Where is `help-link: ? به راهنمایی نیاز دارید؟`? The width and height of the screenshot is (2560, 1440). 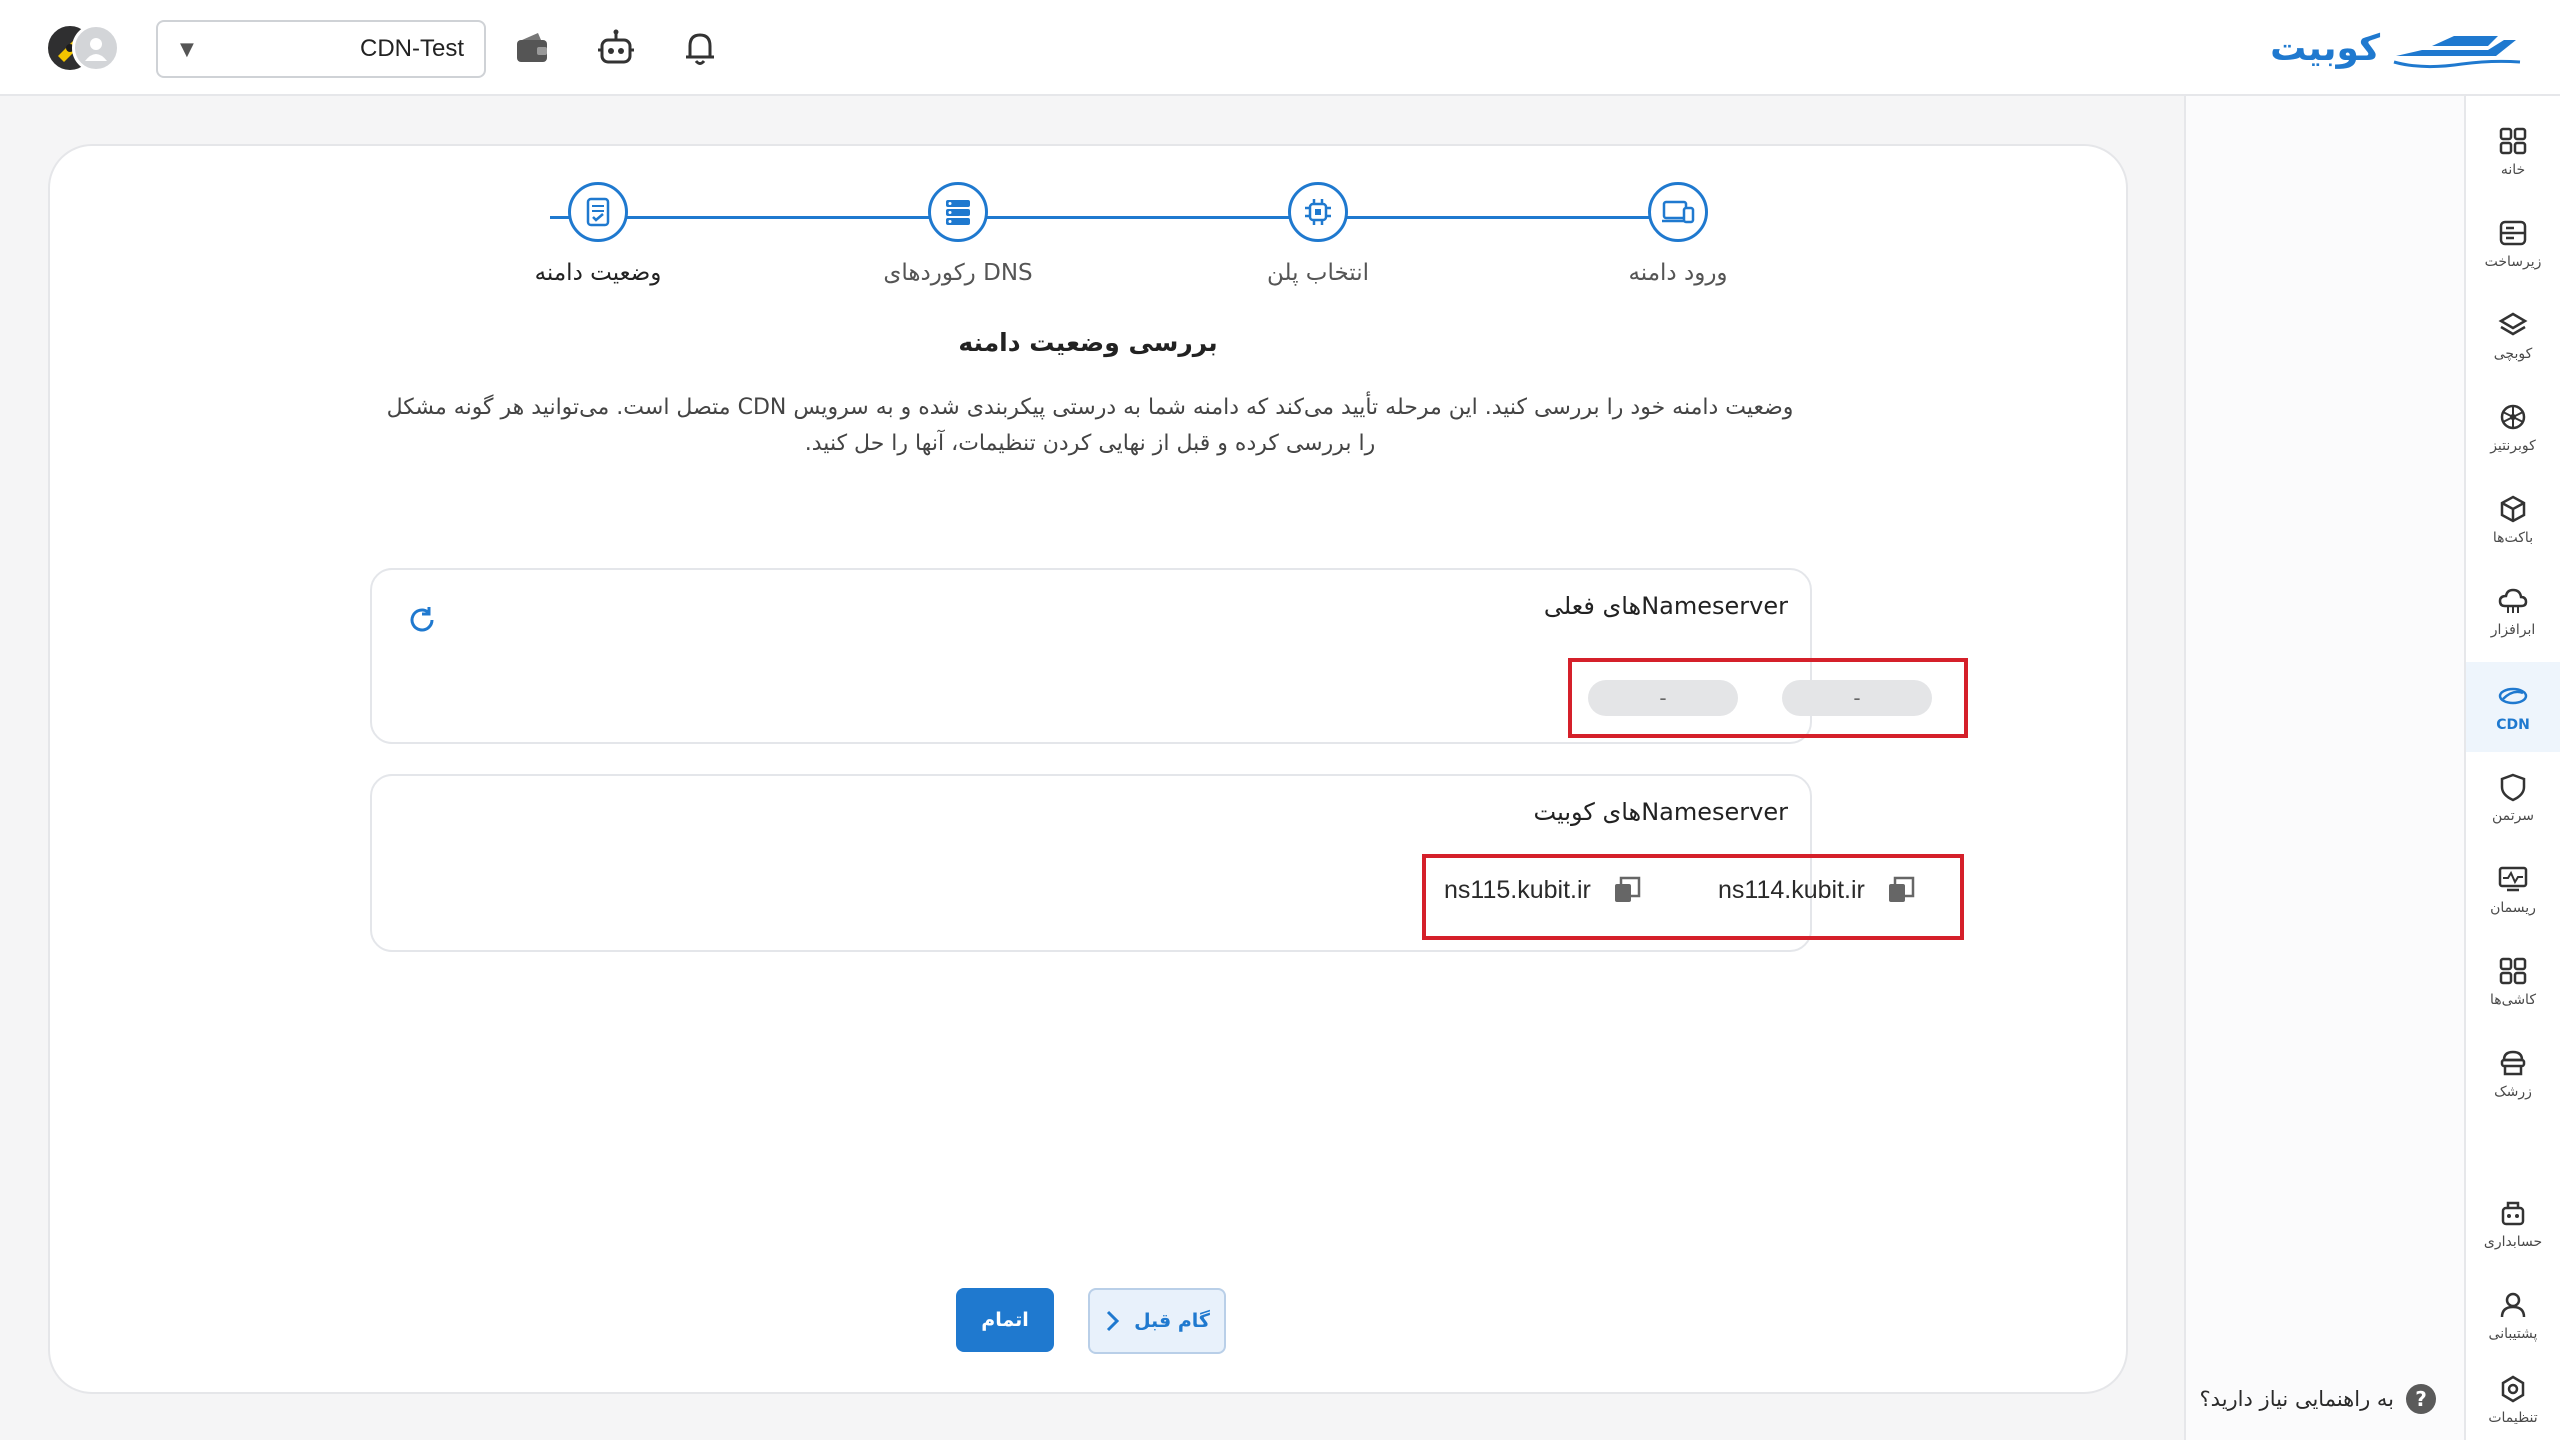
help-link: ? به راهنمایی نیاز دارید؟ is located at coordinates (2318, 1399).